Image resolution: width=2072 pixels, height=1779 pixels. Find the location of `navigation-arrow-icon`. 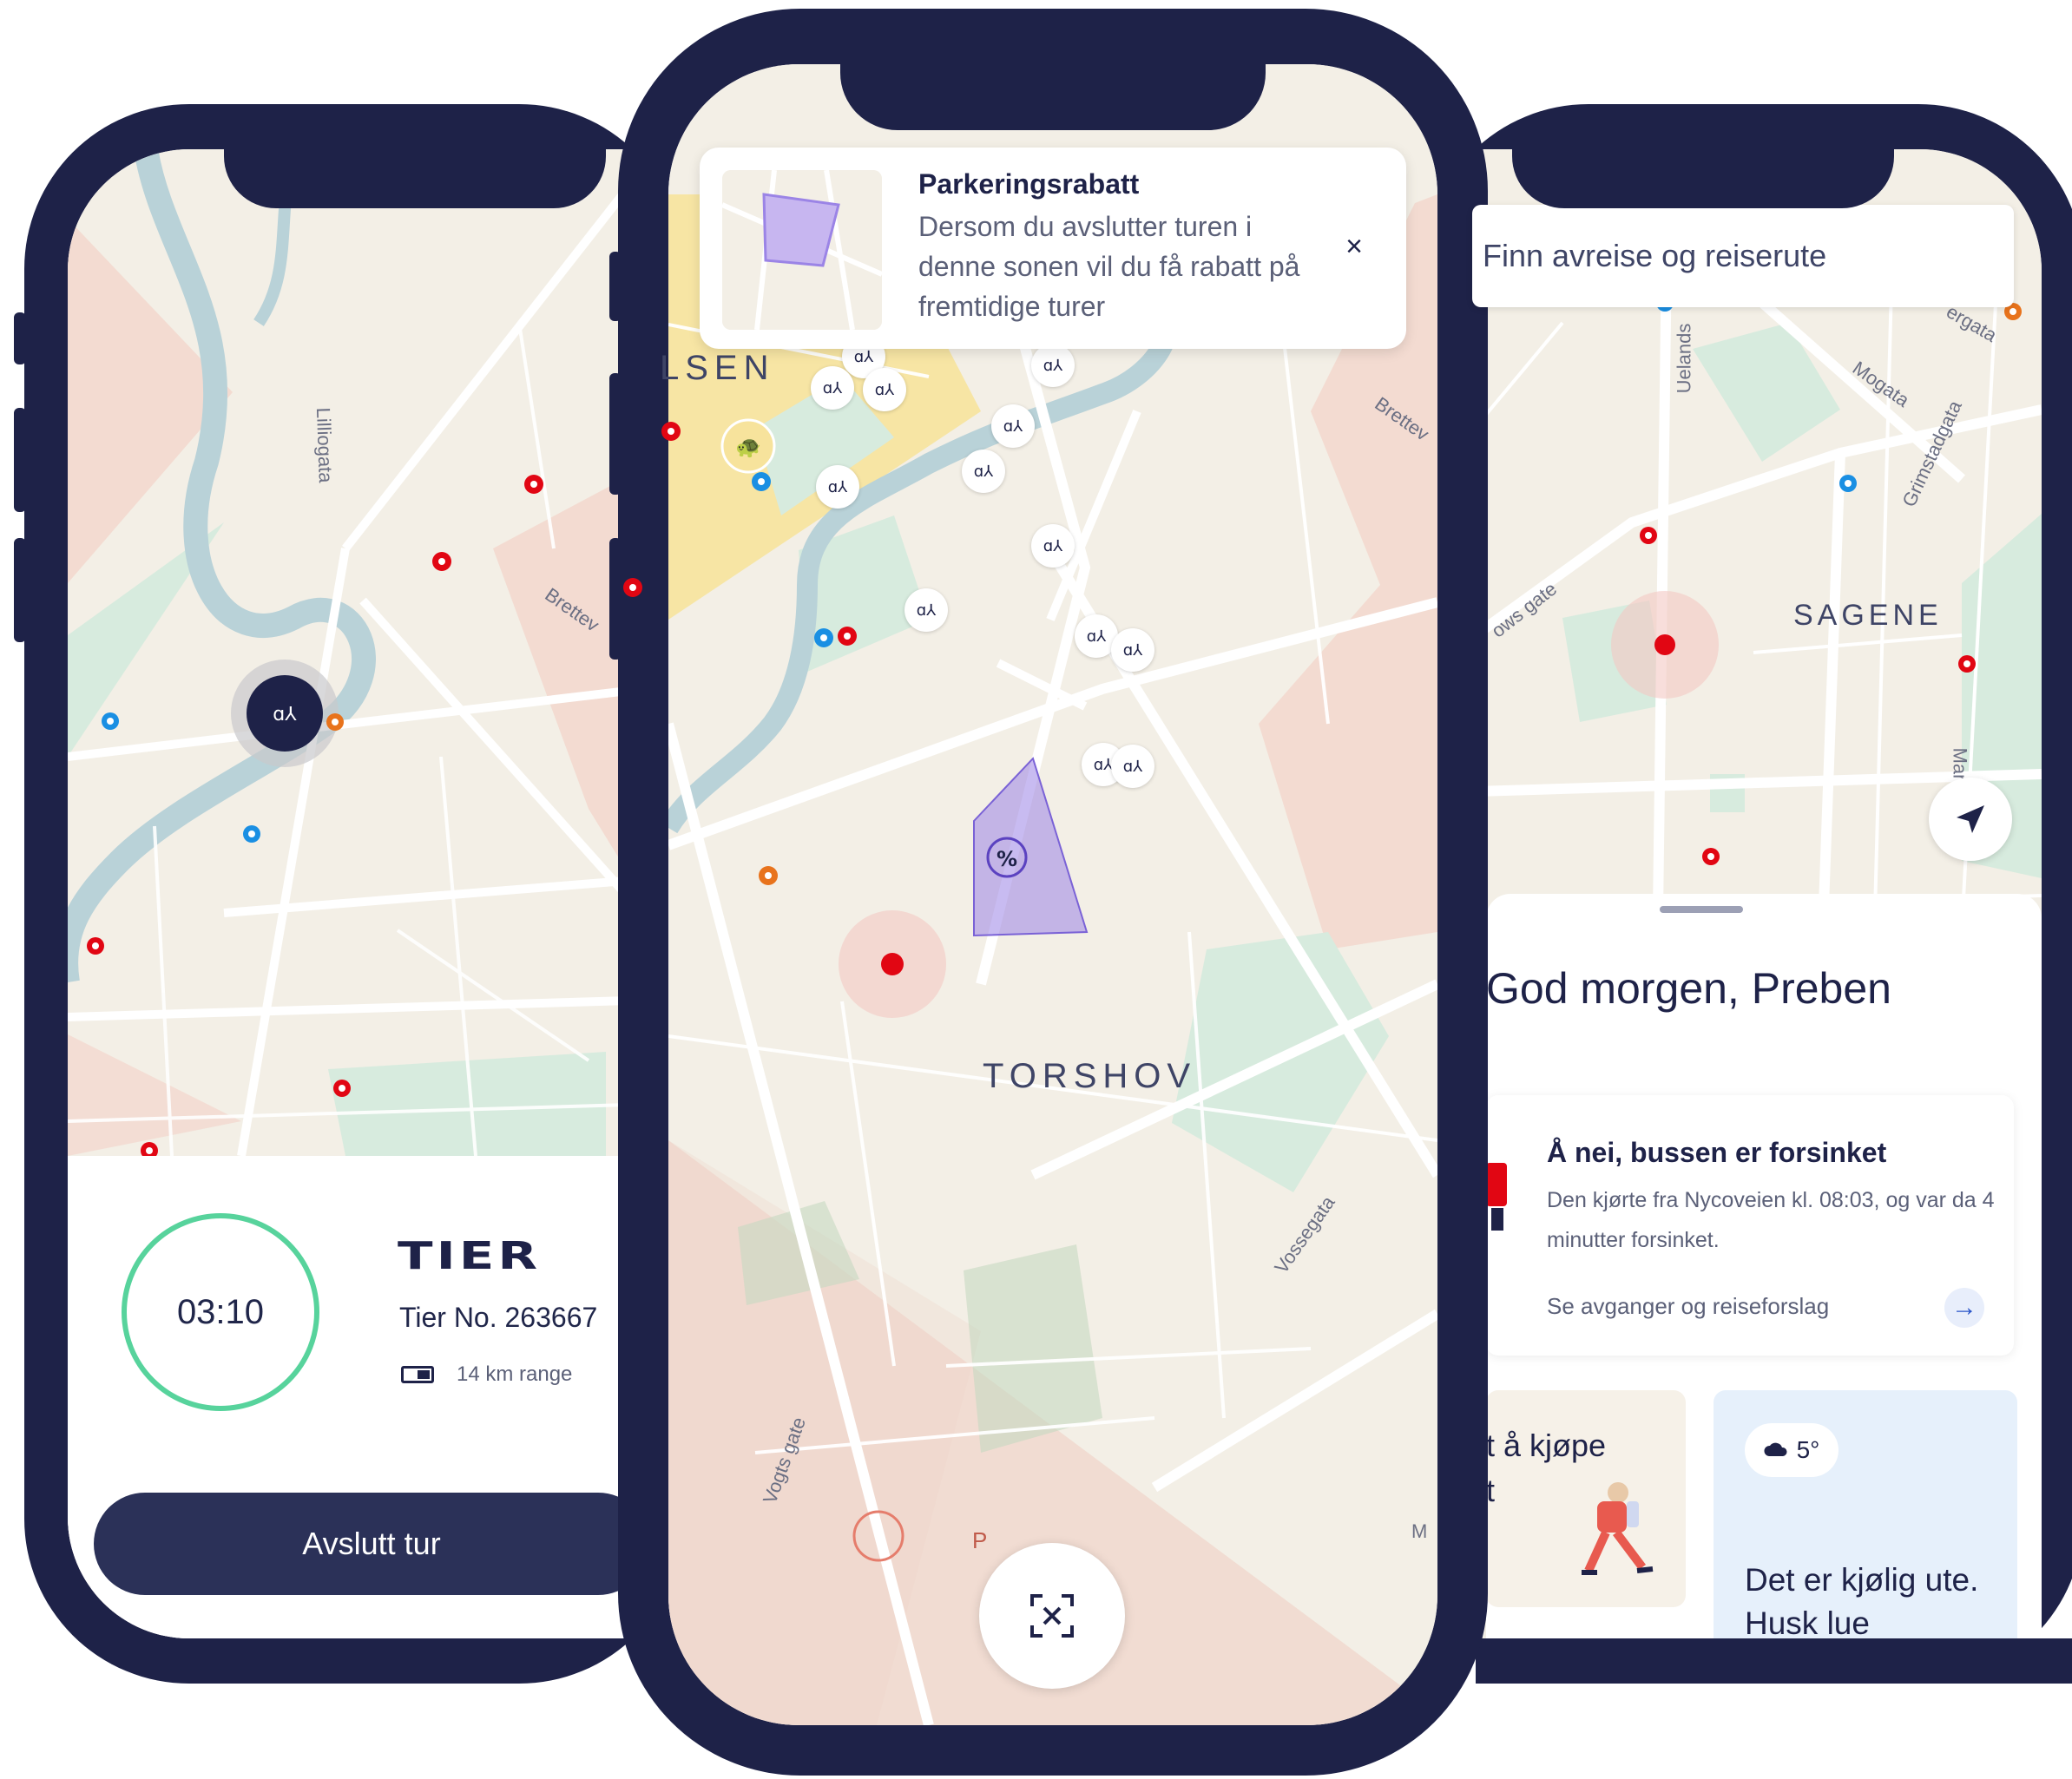

navigation-arrow-icon is located at coordinates (1970, 819).